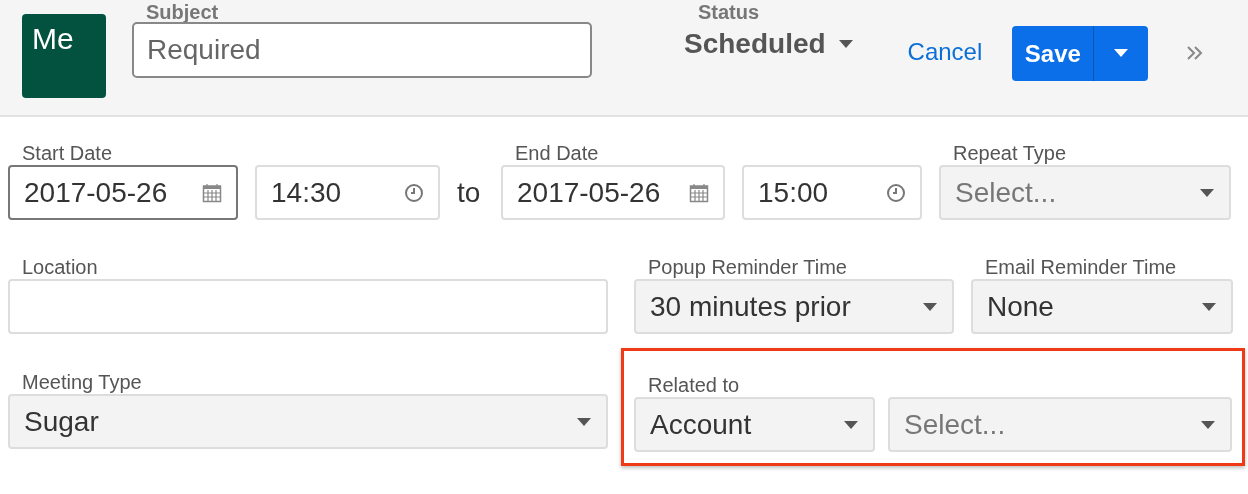 The image size is (1248, 494). Describe the element at coordinates (832, 192) in the screenshot. I see `time-field: 15:00` at that location.